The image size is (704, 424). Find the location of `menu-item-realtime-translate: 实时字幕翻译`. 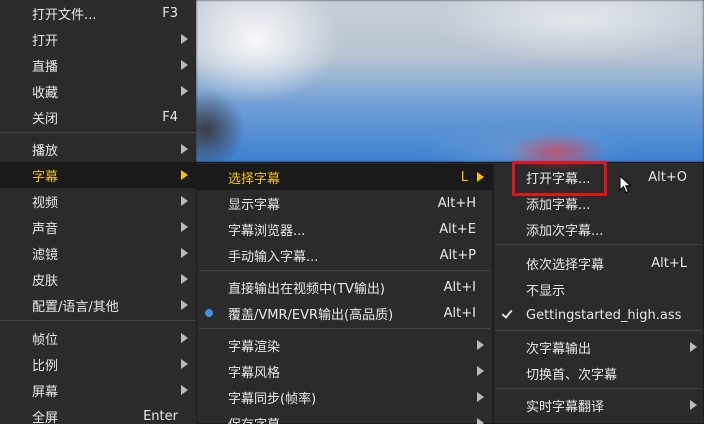

menu-item-realtime-translate: 实时字幕翻译 is located at coordinates (598, 405).